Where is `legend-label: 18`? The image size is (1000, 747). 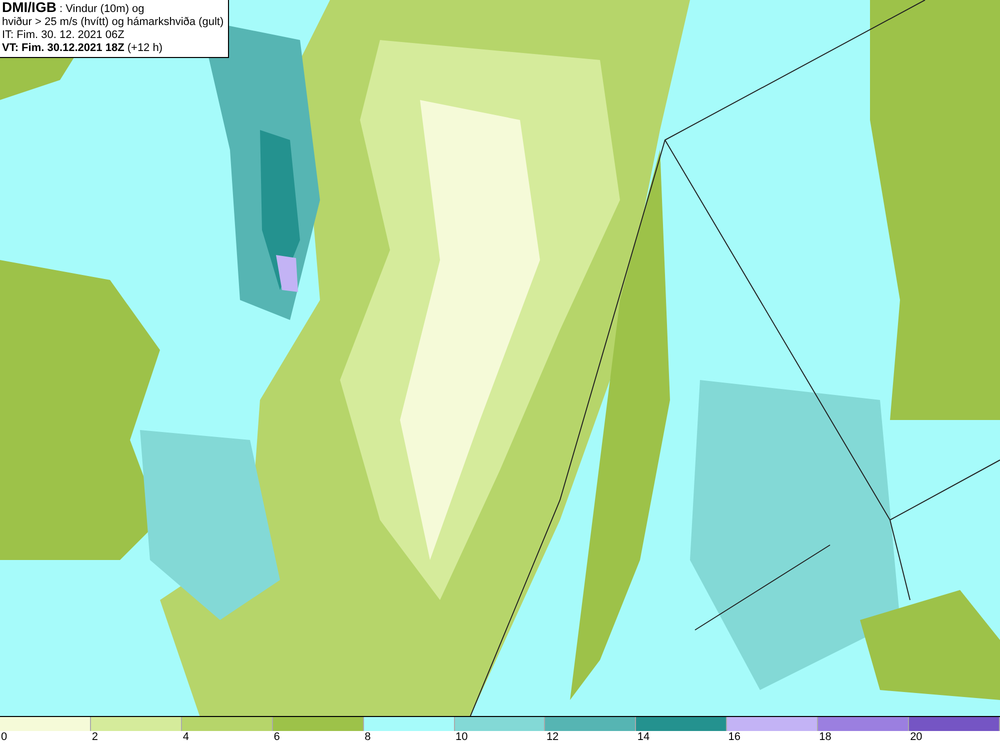
legend-label: 18 is located at coordinates (825, 737).